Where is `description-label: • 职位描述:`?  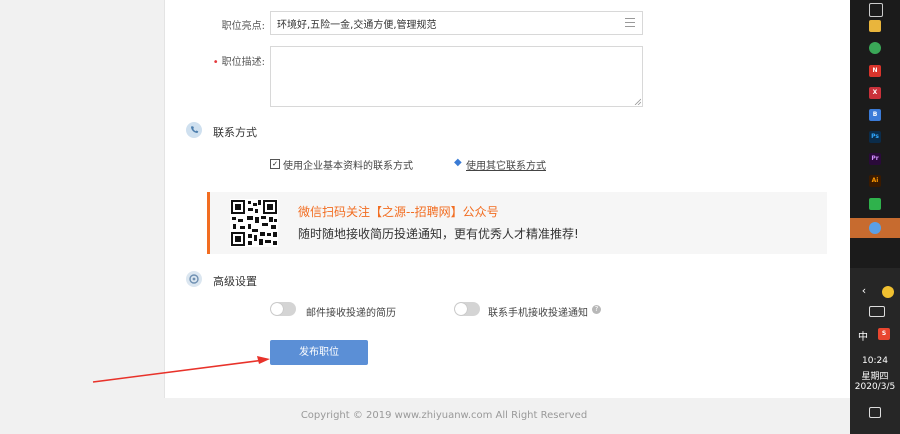 description-label: • 职位描述: is located at coordinates (230, 60).